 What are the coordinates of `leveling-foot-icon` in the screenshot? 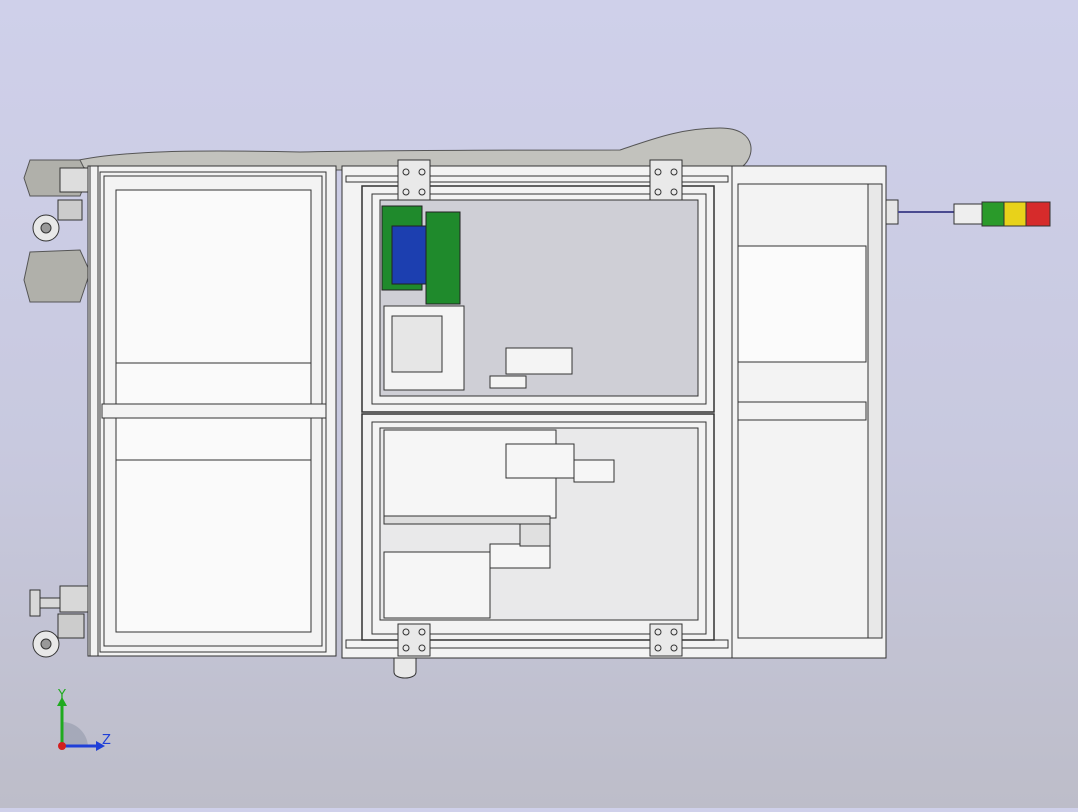 It's located at (59, 601).